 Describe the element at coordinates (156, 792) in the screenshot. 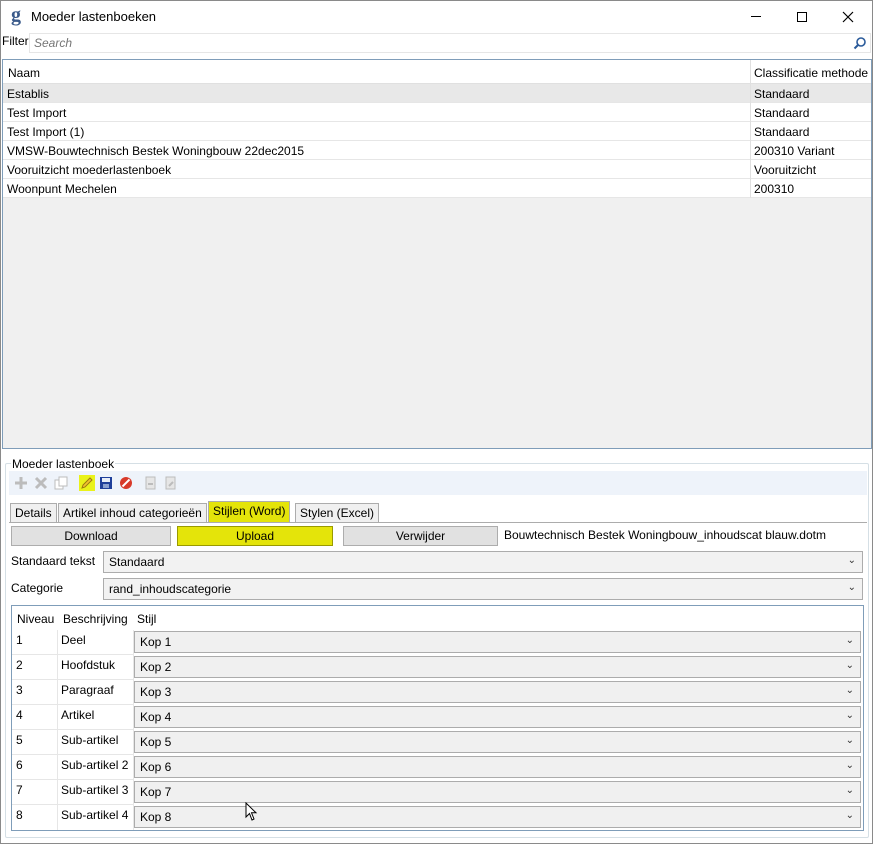

I see `level-style-value: Kop 7` at that location.